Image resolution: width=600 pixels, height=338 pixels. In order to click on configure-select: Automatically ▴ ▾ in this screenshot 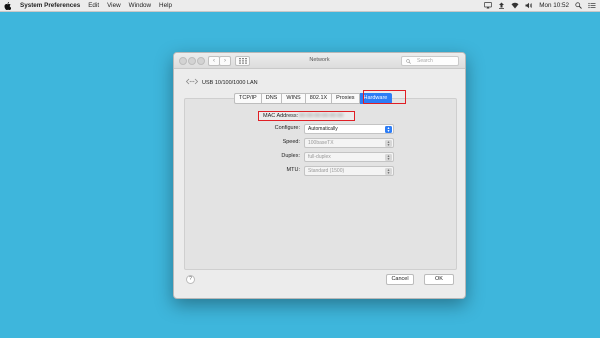, I will do `click(349, 129)`.